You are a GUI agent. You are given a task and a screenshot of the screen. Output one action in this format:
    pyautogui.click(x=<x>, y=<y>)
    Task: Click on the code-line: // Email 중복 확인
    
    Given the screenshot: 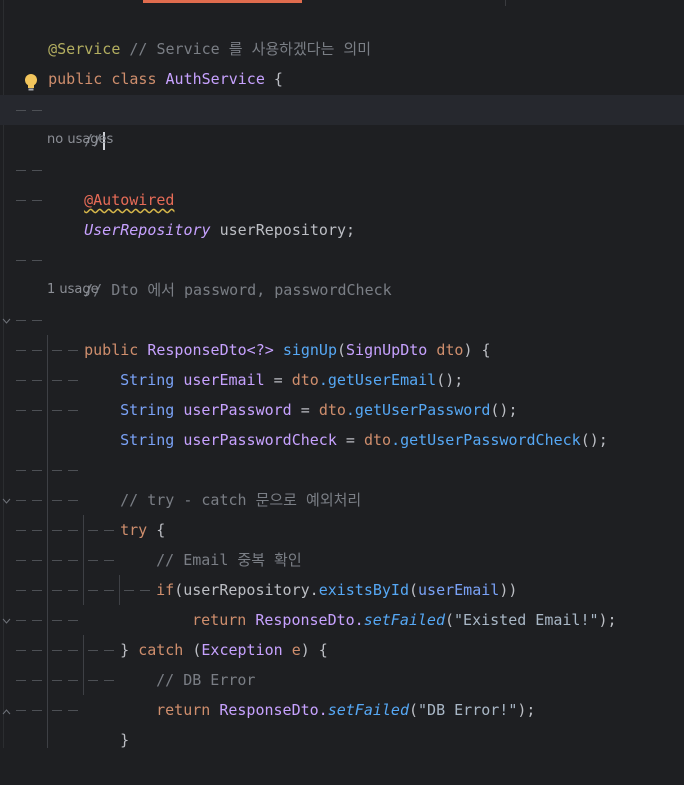 What is the action you would take?
    pyautogui.click(x=211, y=542)
    